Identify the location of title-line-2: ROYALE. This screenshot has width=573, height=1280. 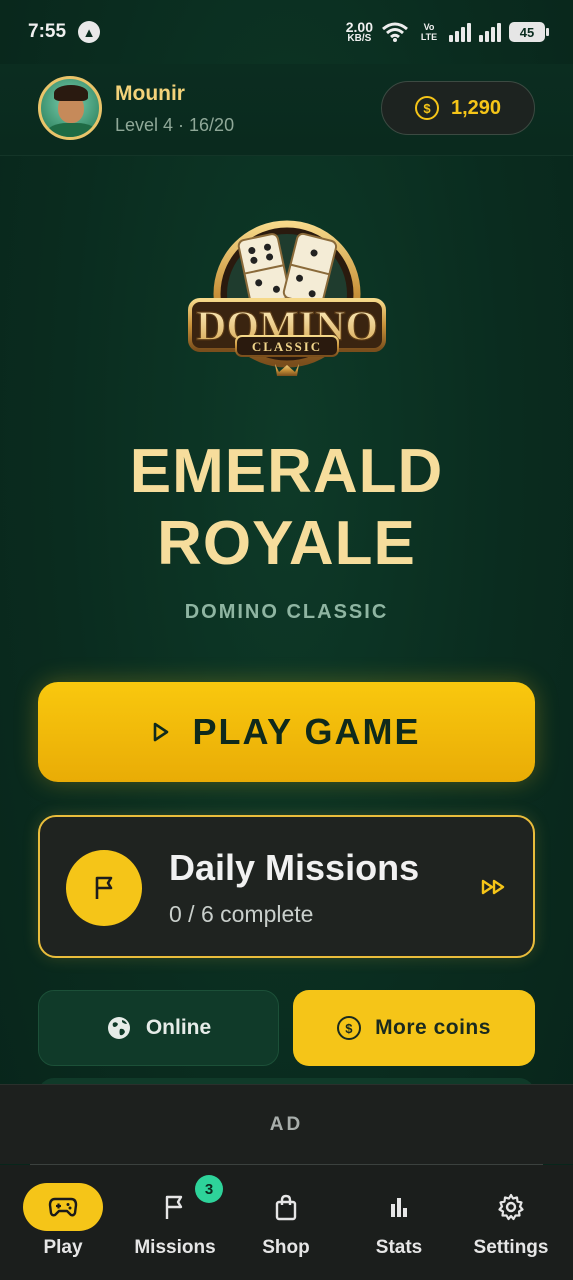
(286, 543).